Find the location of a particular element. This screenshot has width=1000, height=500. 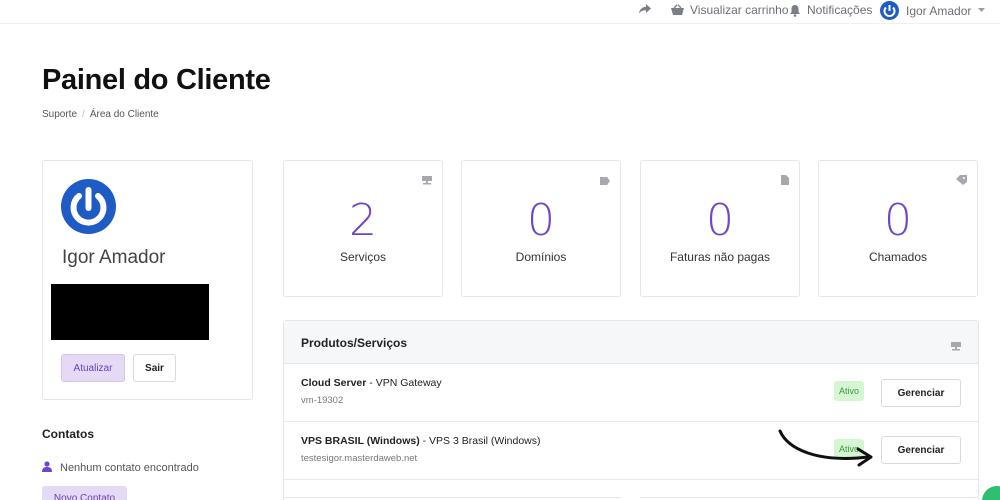

breadcrumb-support-link: Suporte is located at coordinates (59, 114).